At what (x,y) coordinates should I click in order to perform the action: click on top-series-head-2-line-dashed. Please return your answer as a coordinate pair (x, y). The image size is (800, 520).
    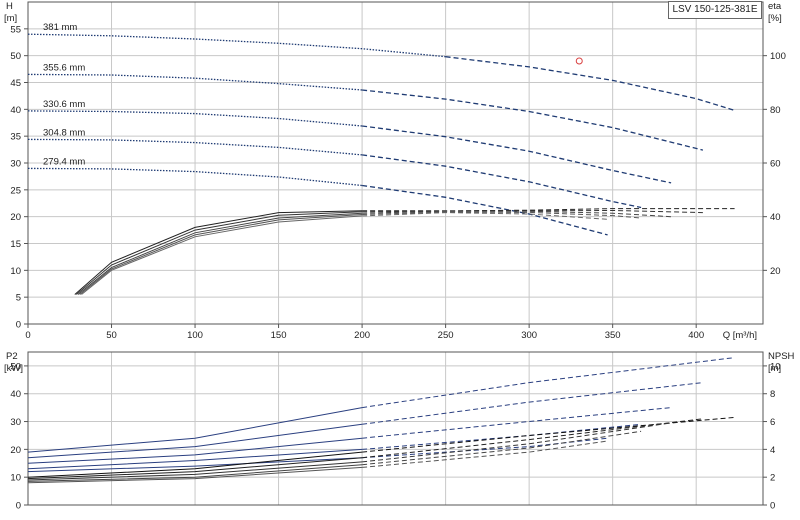
    Looking at the image, I should click on (517, 154).